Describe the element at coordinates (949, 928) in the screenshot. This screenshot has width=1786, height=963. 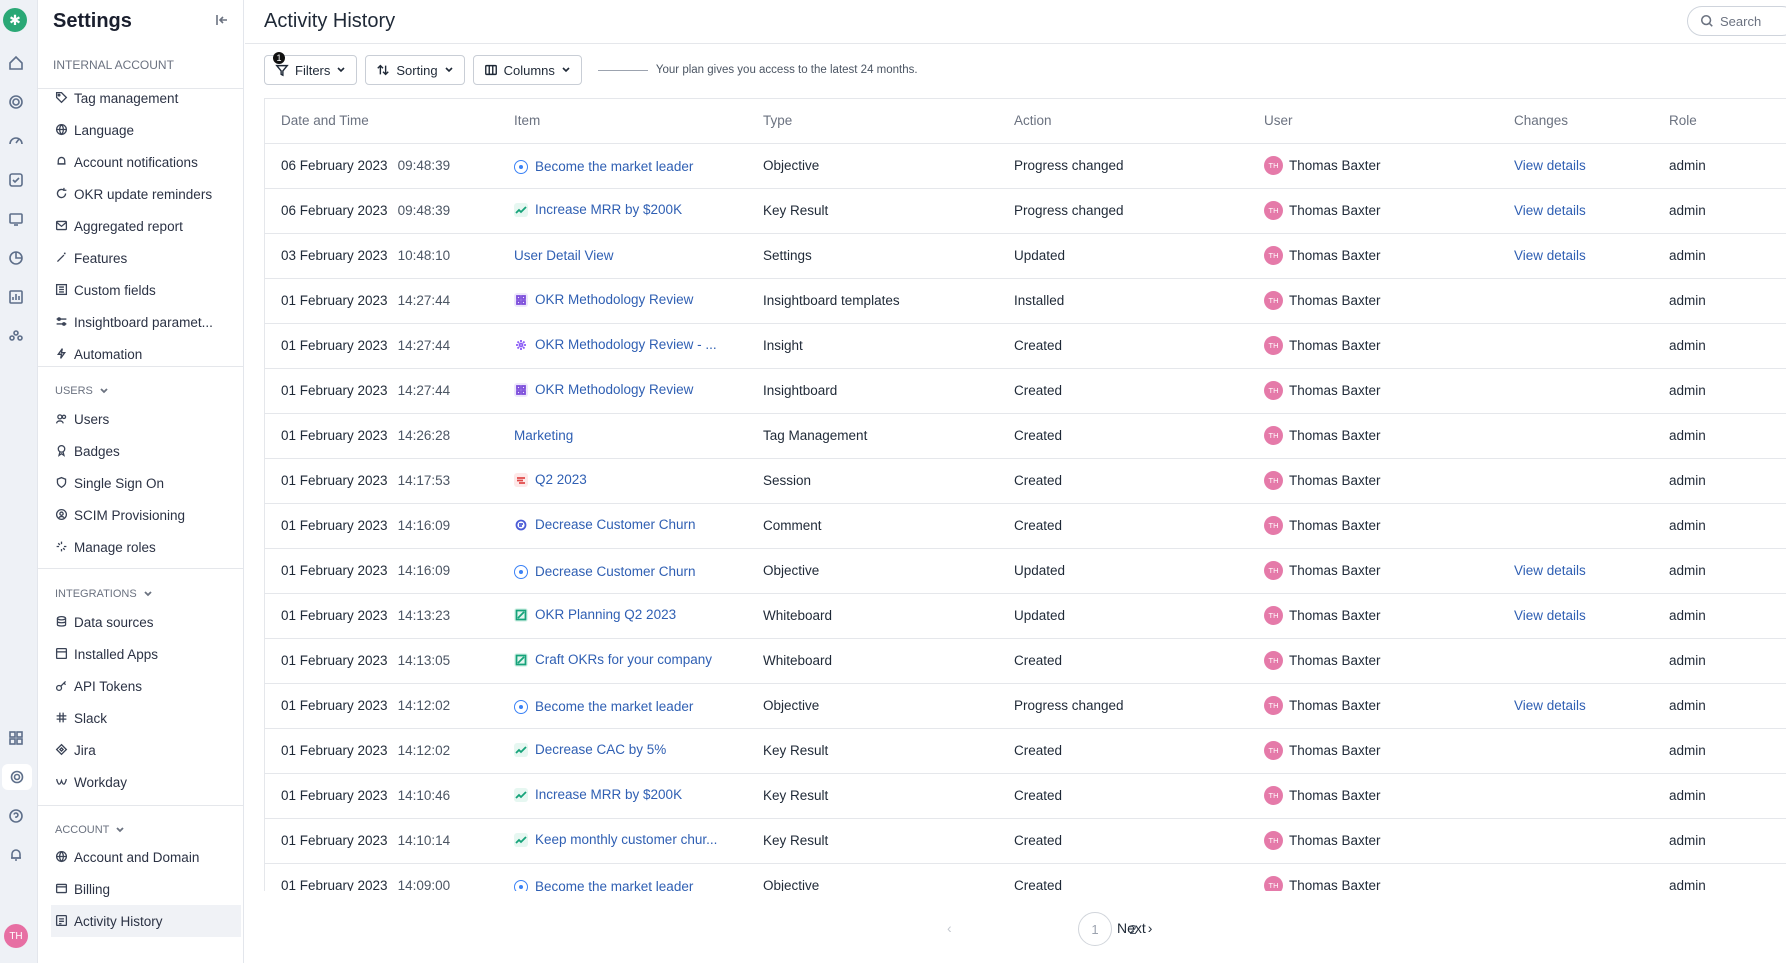
I see `previous-page-button: ‹` at that location.